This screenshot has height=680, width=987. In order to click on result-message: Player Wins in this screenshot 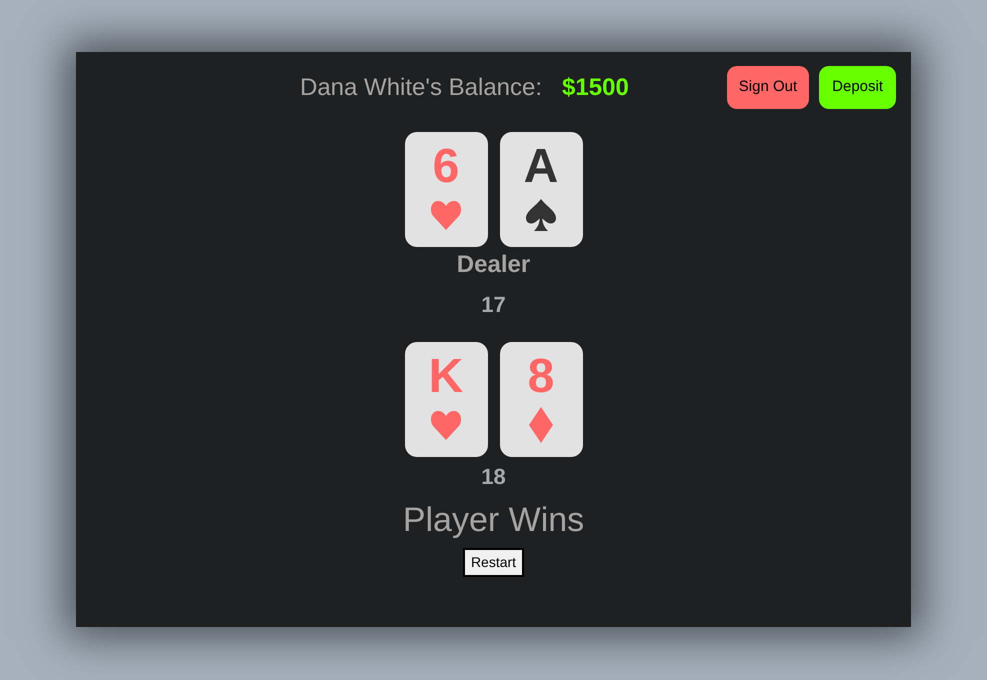, I will do `click(493, 520)`.